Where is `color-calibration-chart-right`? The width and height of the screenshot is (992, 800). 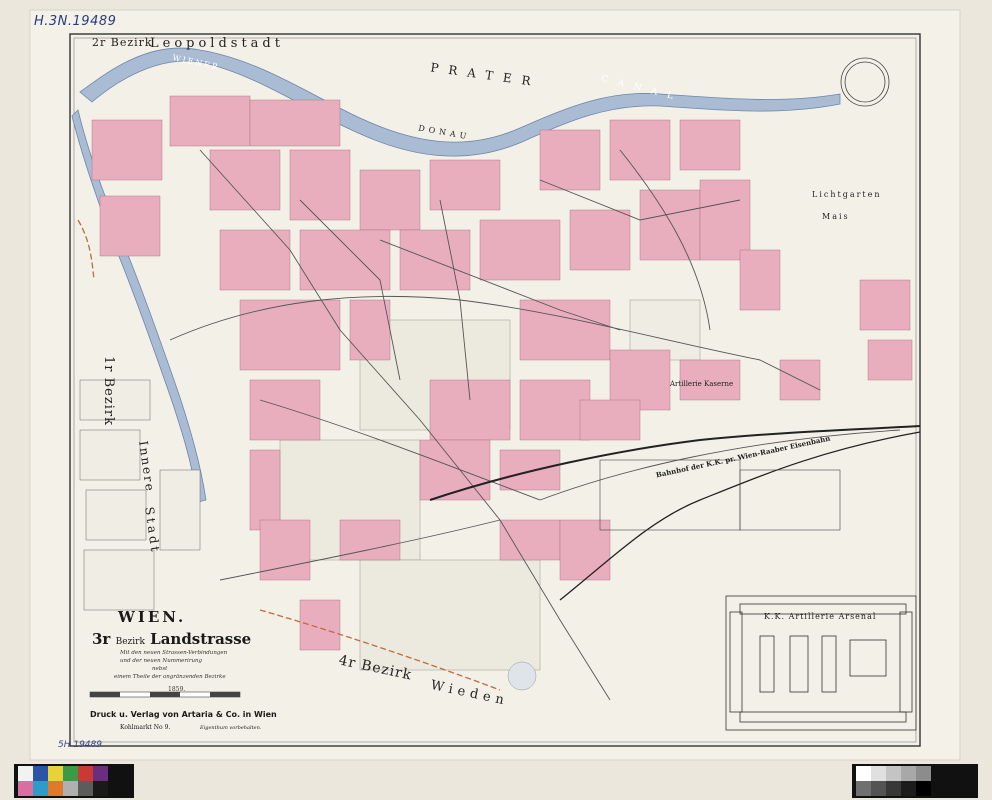
color-calibration-chart-right is located at coordinates (915, 781).